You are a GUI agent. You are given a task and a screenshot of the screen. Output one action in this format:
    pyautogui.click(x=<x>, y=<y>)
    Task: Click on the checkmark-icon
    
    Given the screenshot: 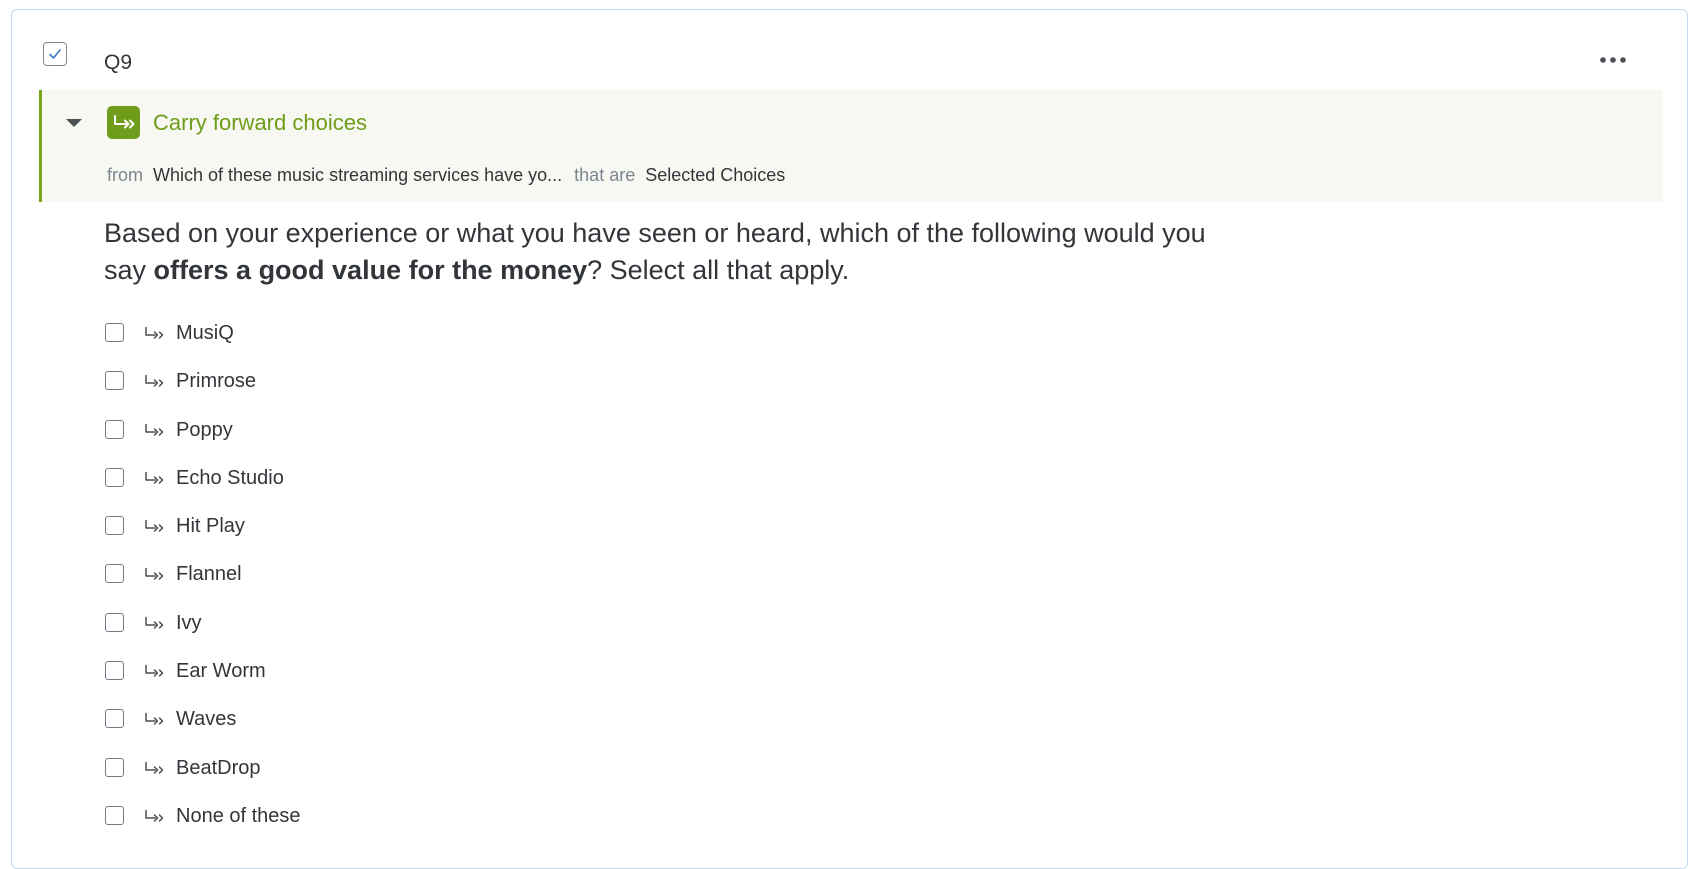 What is the action you would take?
    pyautogui.click(x=55, y=54)
    